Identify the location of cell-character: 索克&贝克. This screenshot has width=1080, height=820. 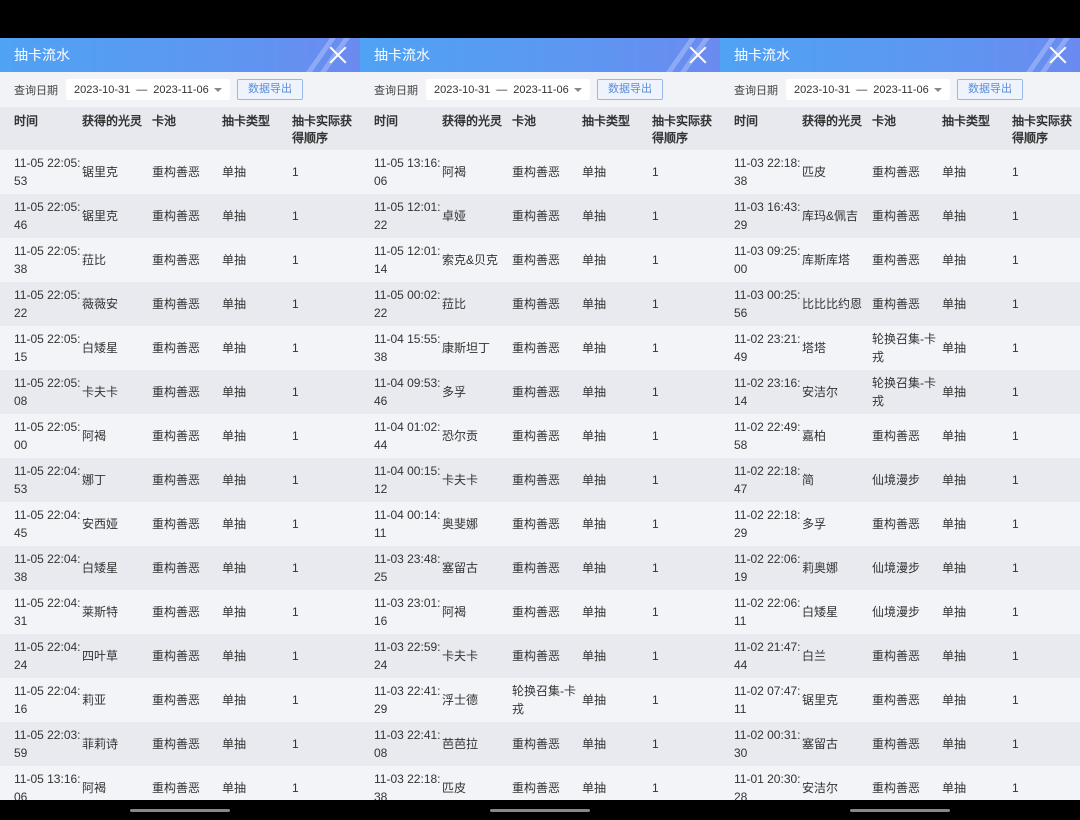
(477, 260).